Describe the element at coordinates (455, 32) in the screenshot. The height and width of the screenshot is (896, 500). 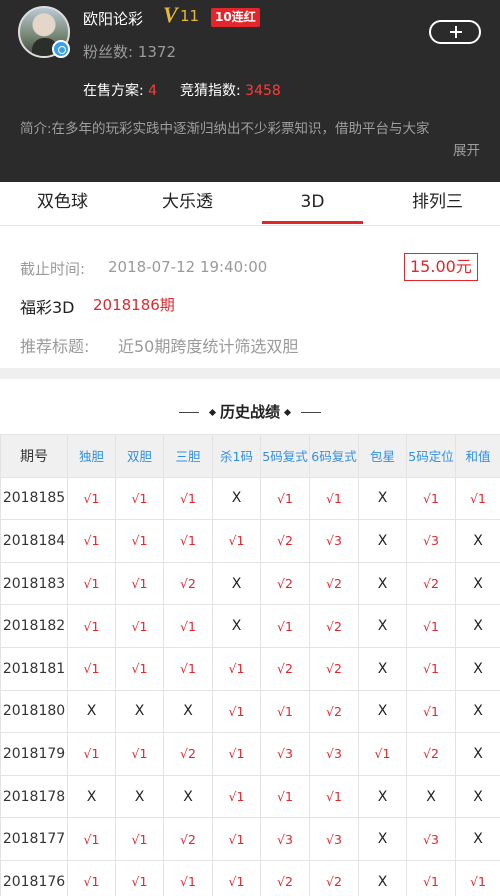
I see `follow-plus-button` at that location.